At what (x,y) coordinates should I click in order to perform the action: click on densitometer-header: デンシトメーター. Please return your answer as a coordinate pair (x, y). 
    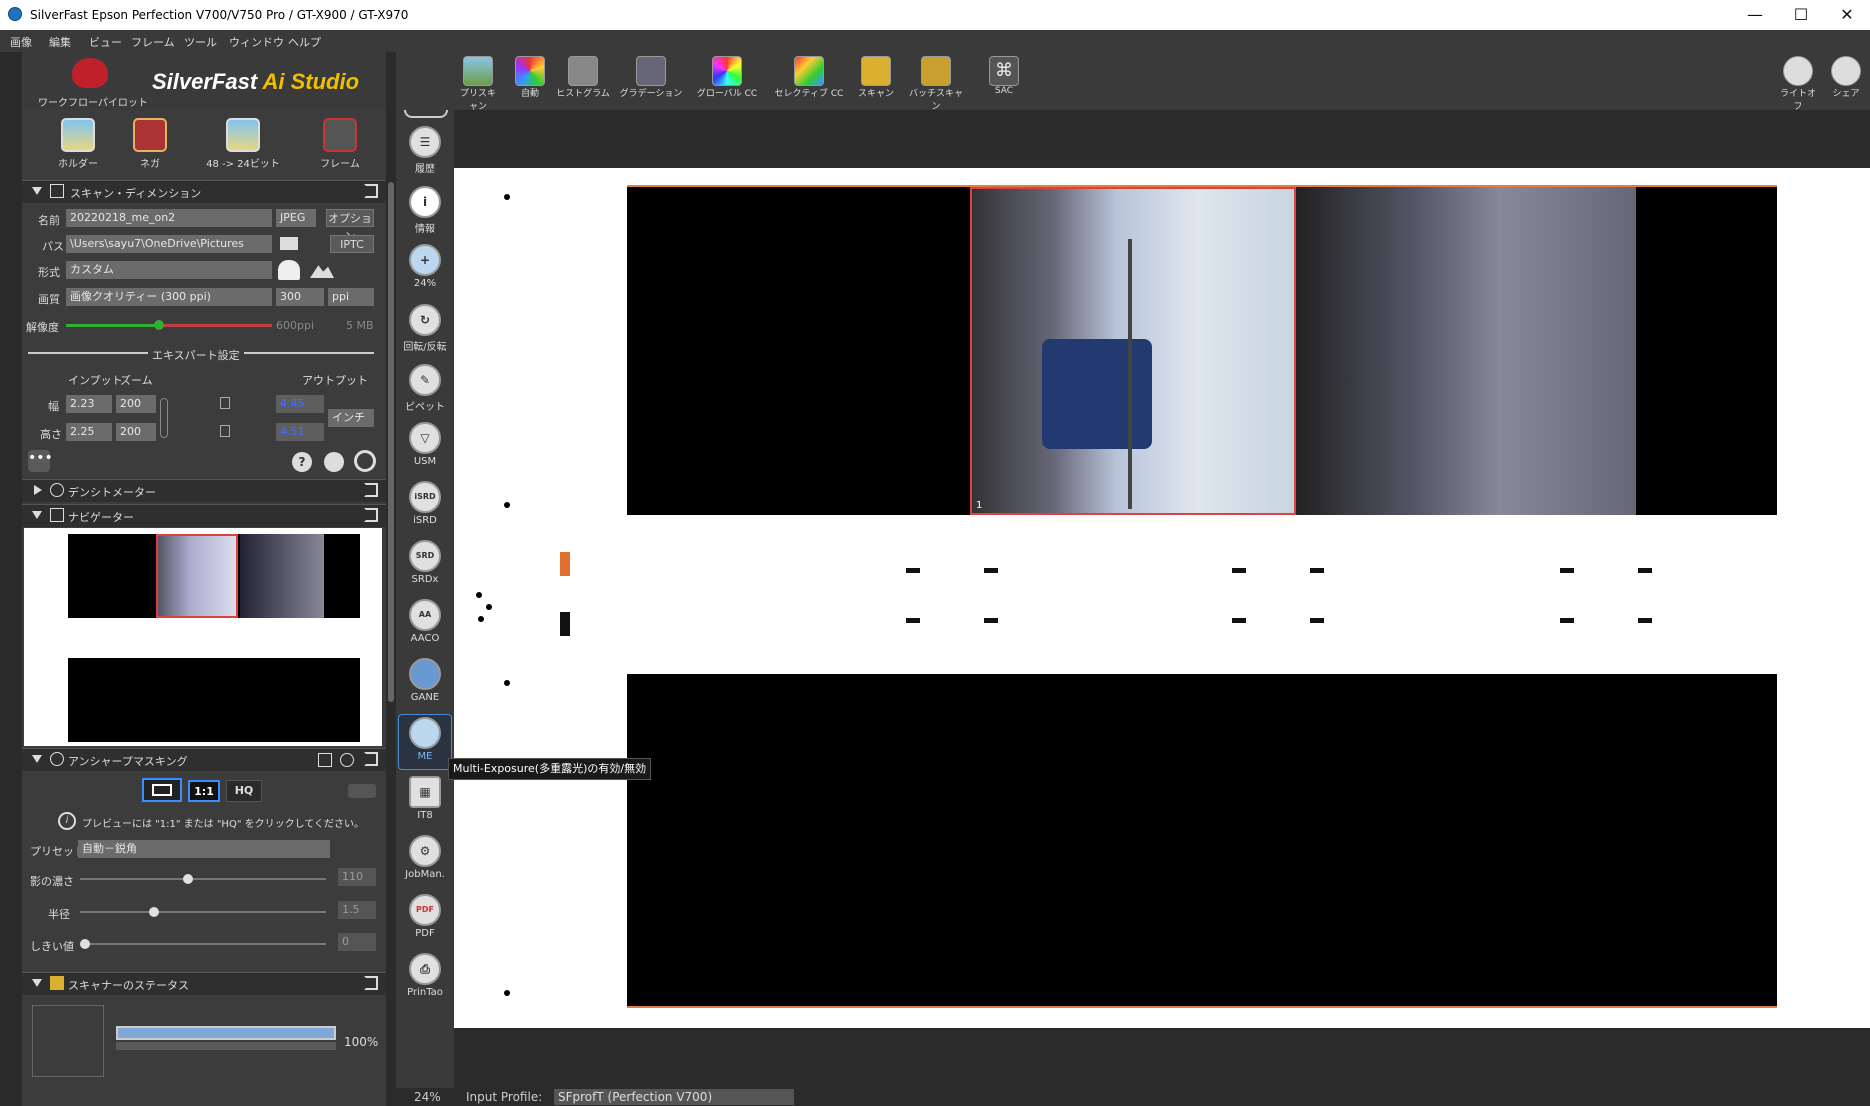
    Looking at the image, I should click on (204, 490).